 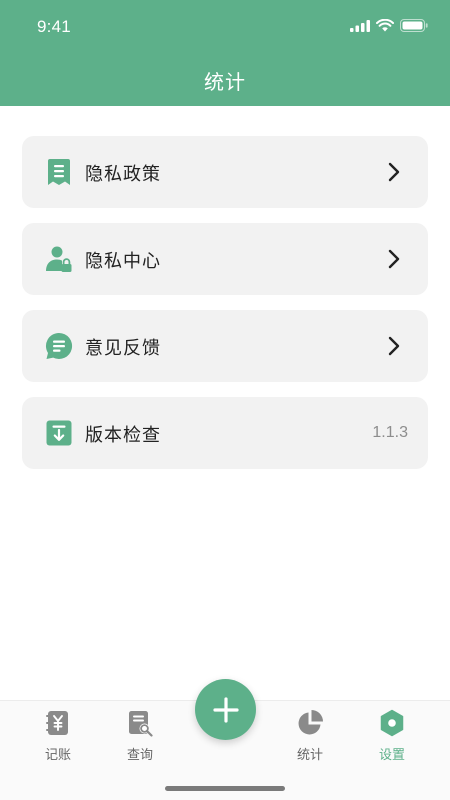 What do you see at coordinates (59, 259) in the screenshot?
I see `user-lock-icon` at bounding box center [59, 259].